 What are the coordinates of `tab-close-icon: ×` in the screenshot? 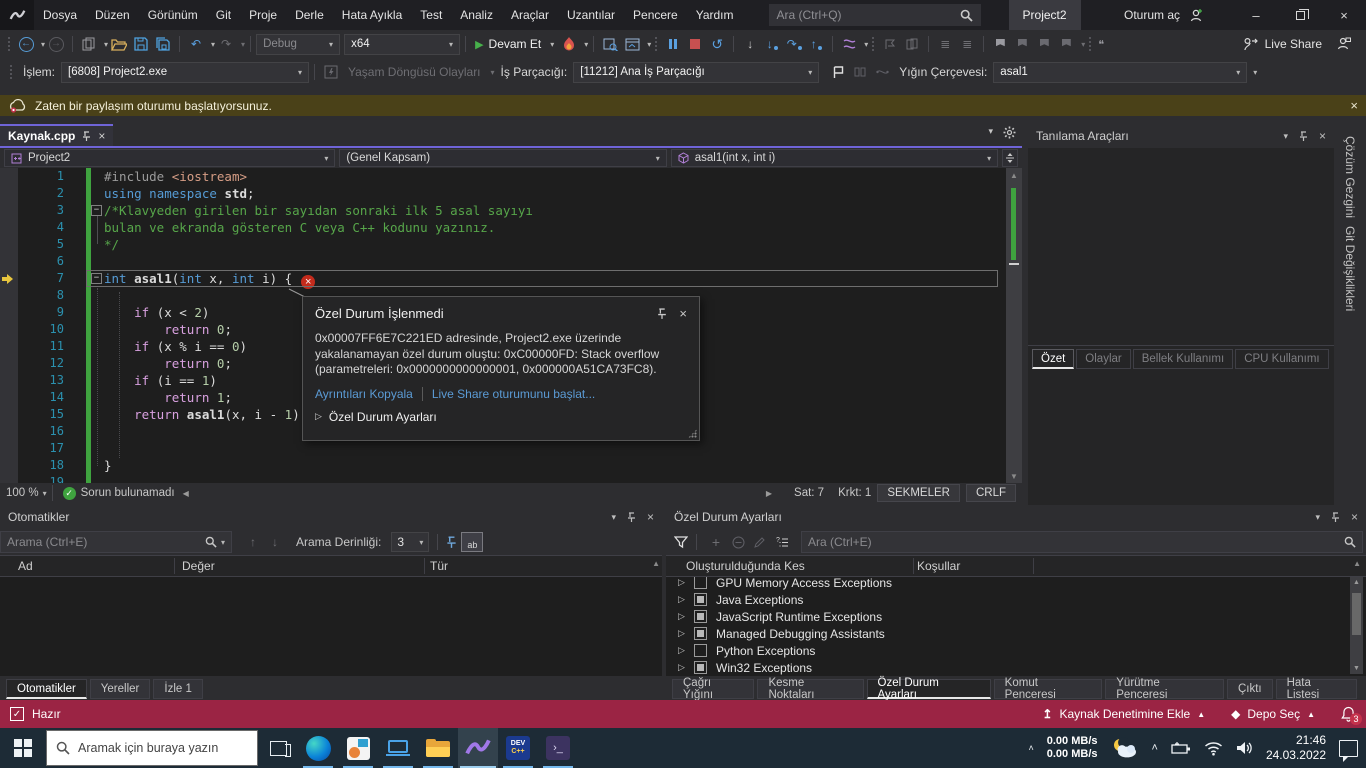 It's located at (101, 136).